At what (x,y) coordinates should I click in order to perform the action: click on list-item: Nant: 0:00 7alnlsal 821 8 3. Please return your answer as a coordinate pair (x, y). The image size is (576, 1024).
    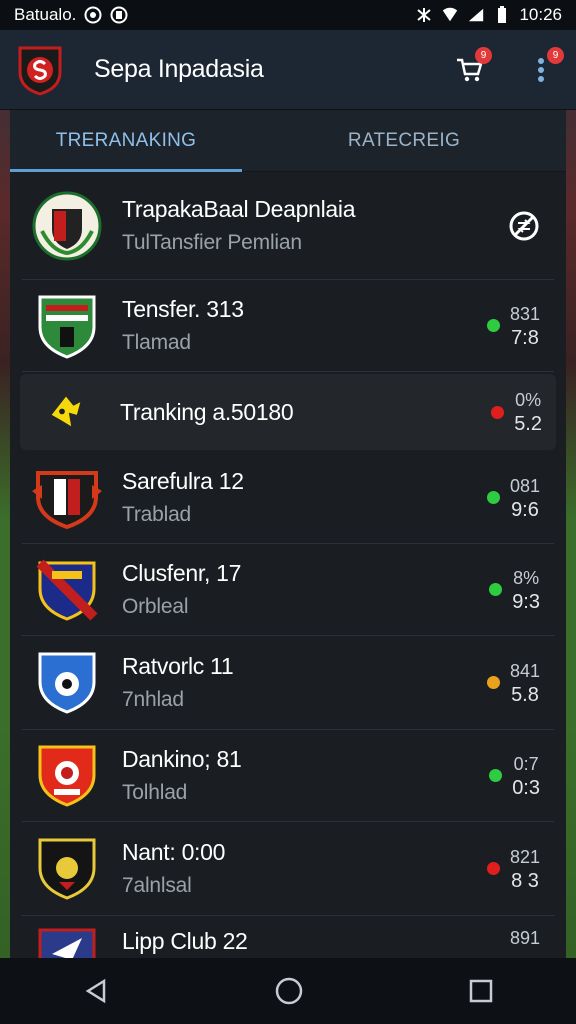
    Looking at the image, I should click on (288, 869).